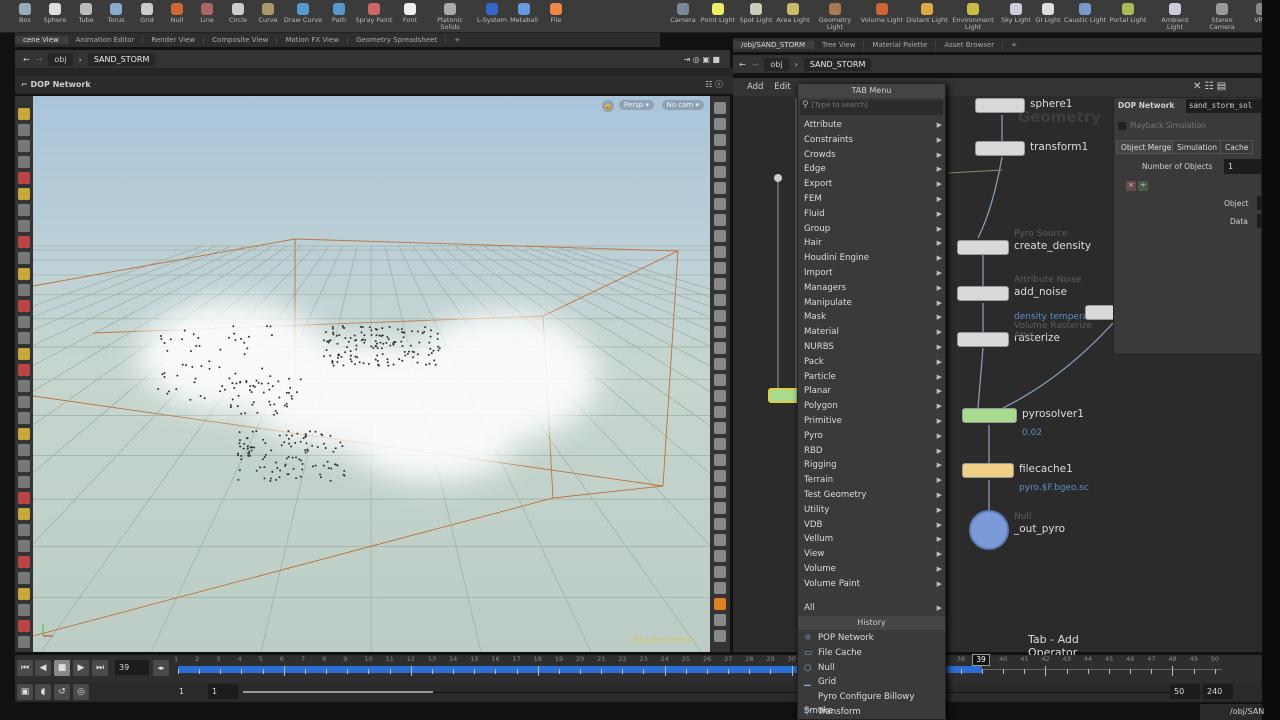 The height and width of the screenshot is (720, 1280). What do you see at coordinates (989, 415) in the screenshot?
I see `node-pyrosolver1` at bounding box center [989, 415].